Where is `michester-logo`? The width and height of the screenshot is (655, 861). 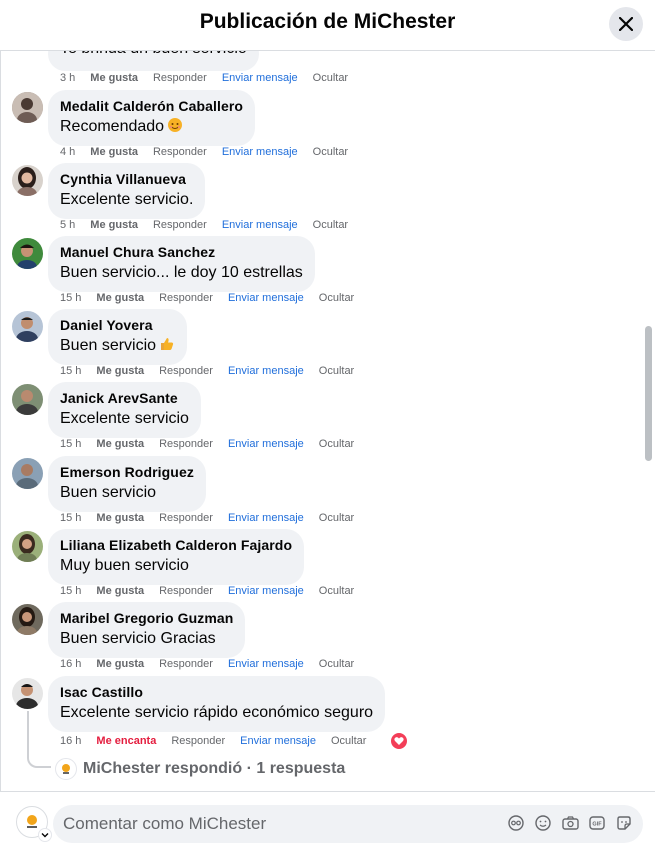 michester-logo is located at coordinates (66, 769).